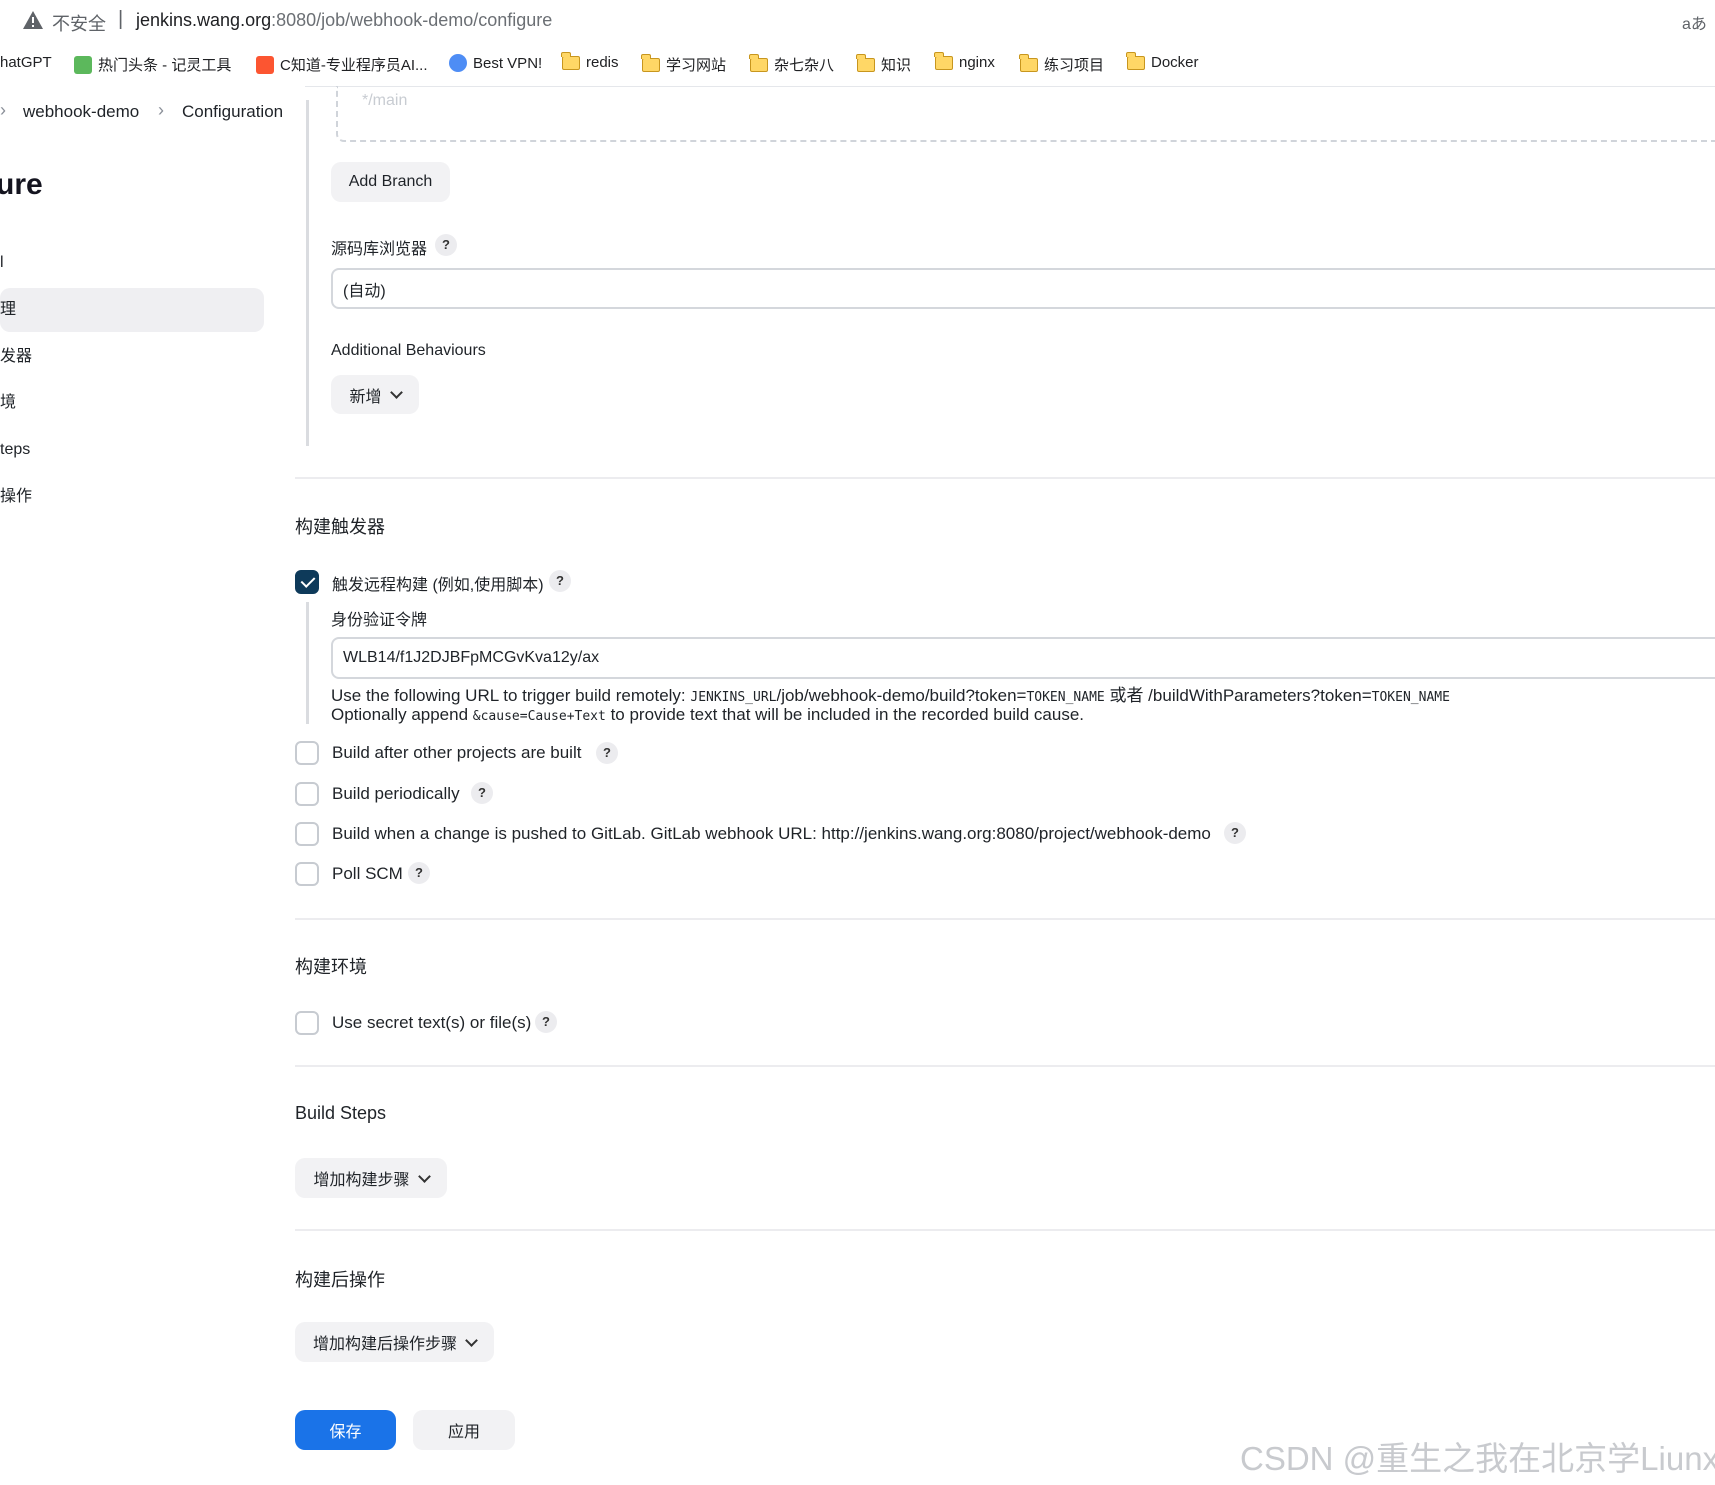 This screenshot has width=1715, height=1485. What do you see at coordinates (1023, 288) in the screenshot?
I see `repo-browser-select: (自动)` at bounding box center [1023, 288].